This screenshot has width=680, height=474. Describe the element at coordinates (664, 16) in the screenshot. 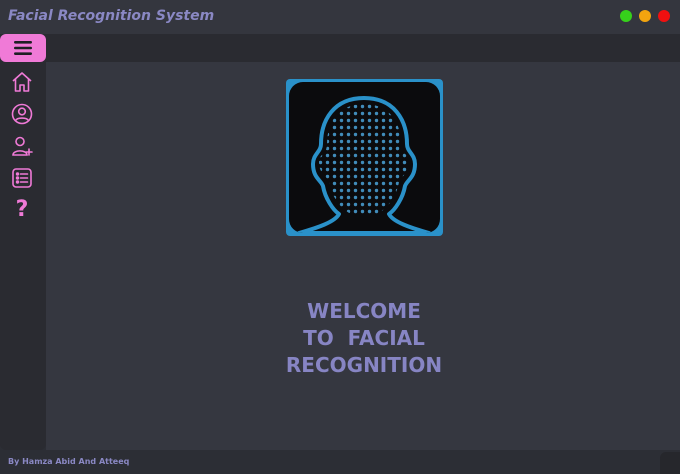

I see `close-button` at that location.